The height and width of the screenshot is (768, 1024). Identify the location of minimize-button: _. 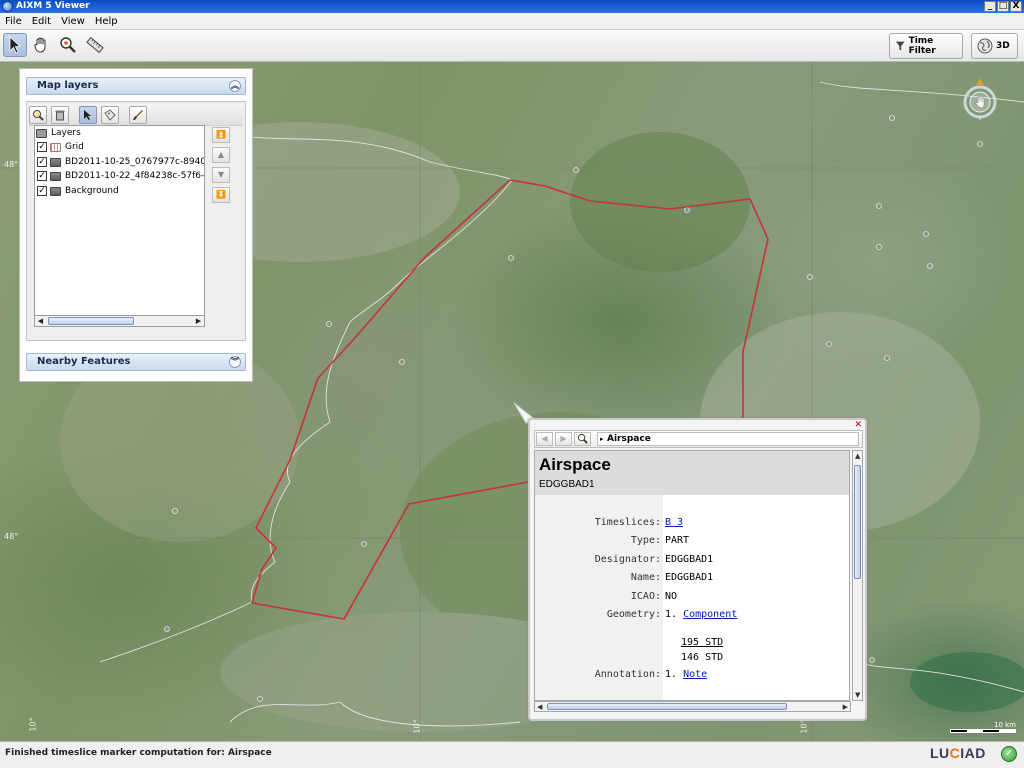
(990, 6).